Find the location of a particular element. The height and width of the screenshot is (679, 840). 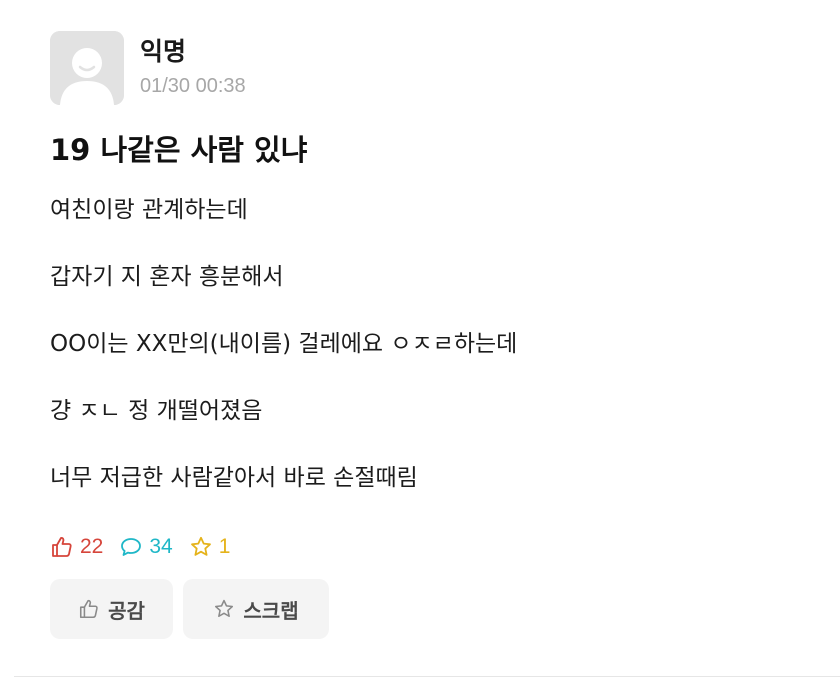

post-header: 익명 01/30 00:38 is located at coordinates (148, 68).